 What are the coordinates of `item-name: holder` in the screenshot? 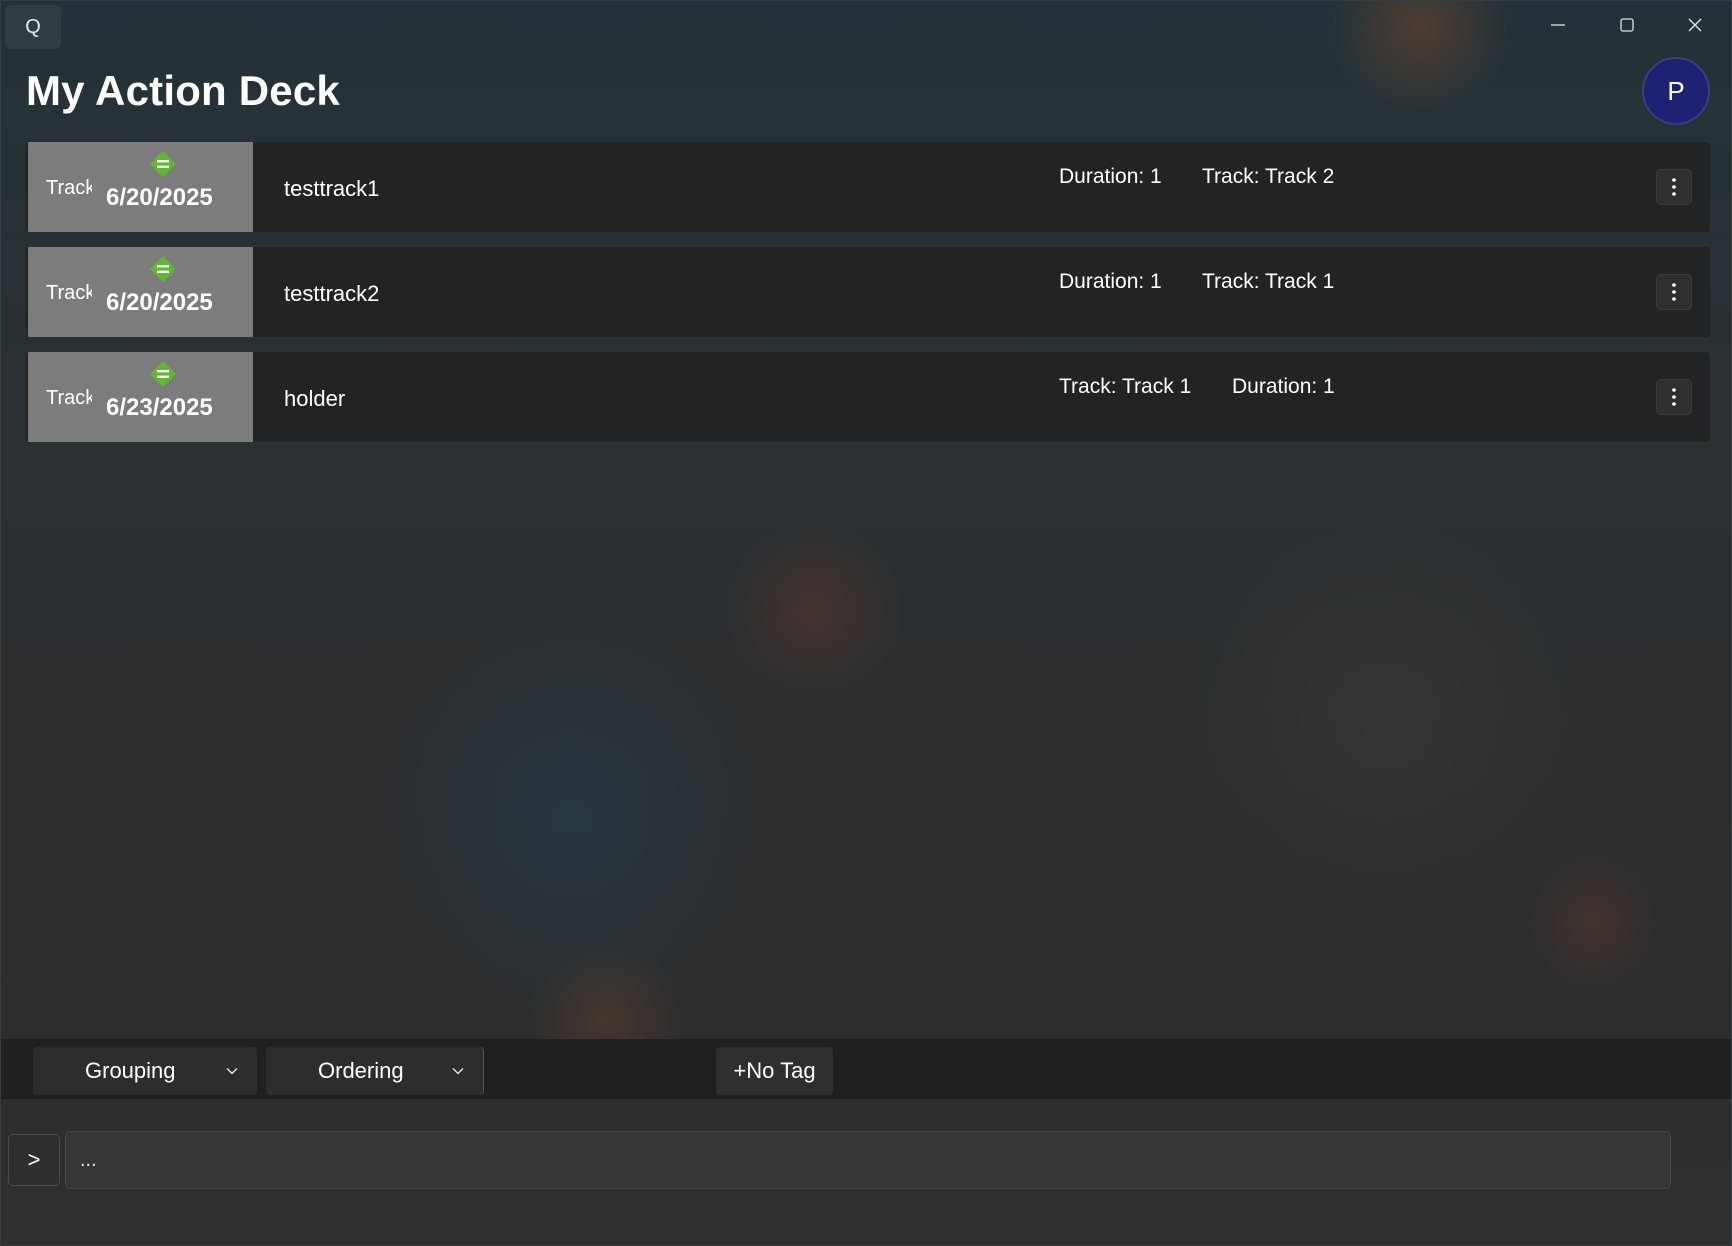 It's located at (315, 398).